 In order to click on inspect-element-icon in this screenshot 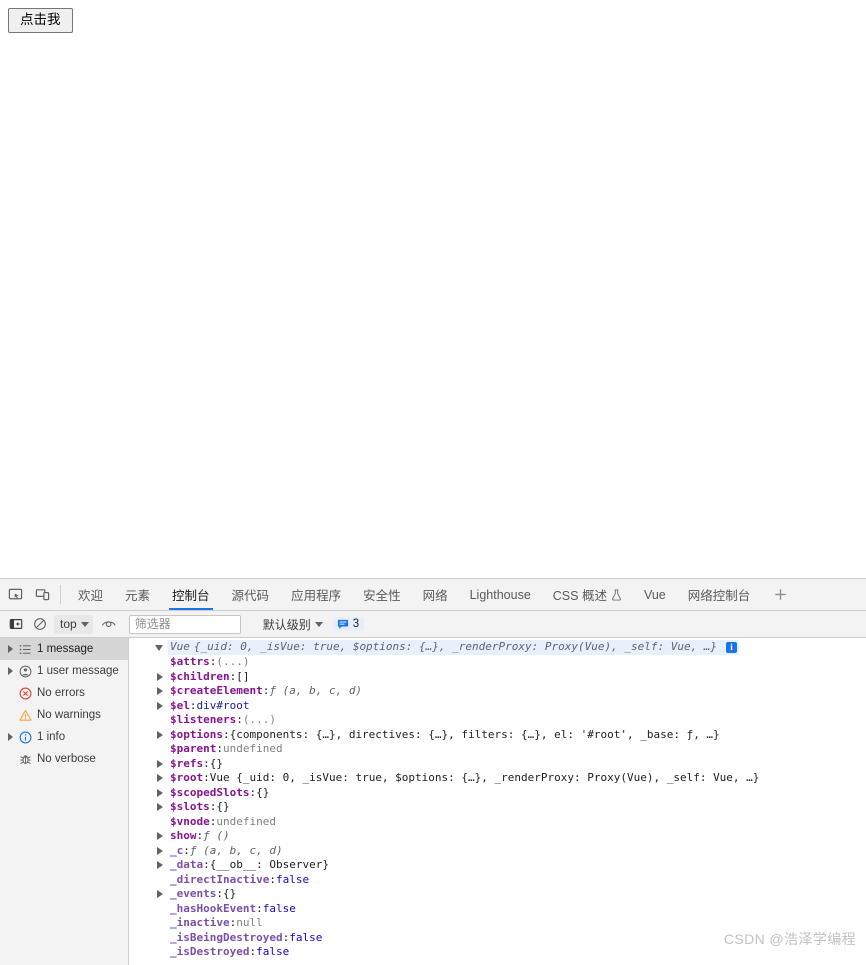, I will do `click(15, 594)`.